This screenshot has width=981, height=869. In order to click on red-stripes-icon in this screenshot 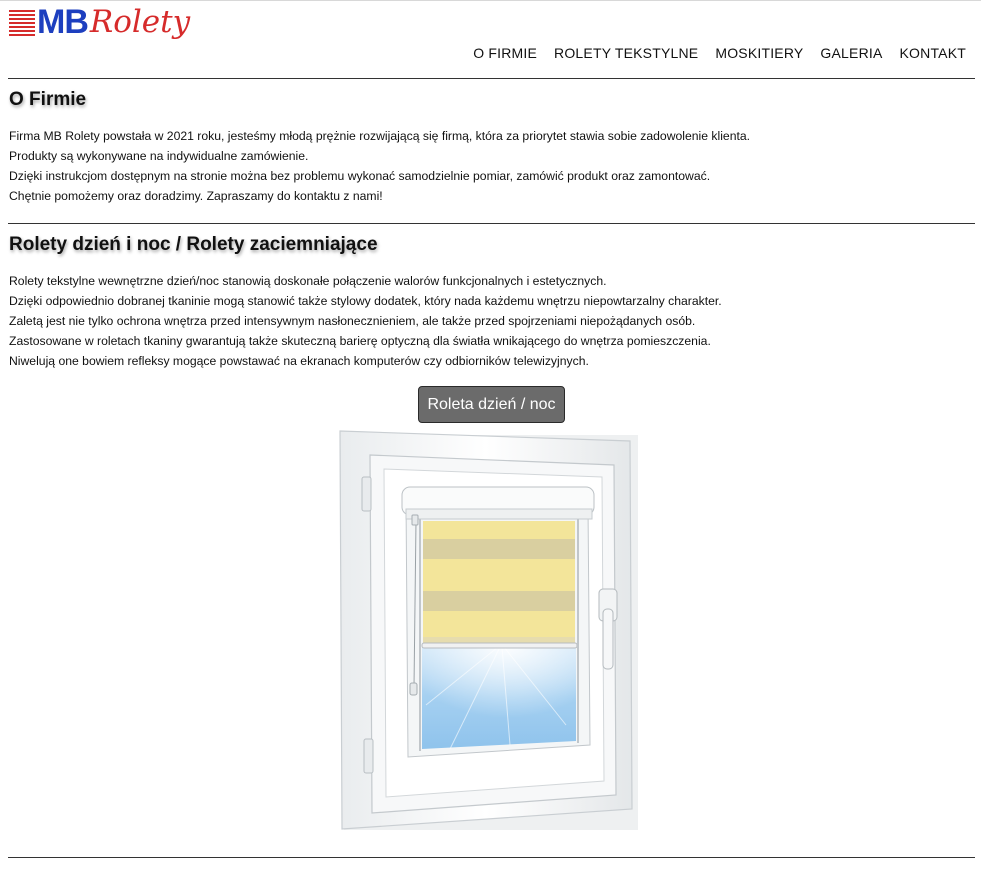, I will do `click(22, 23)`.